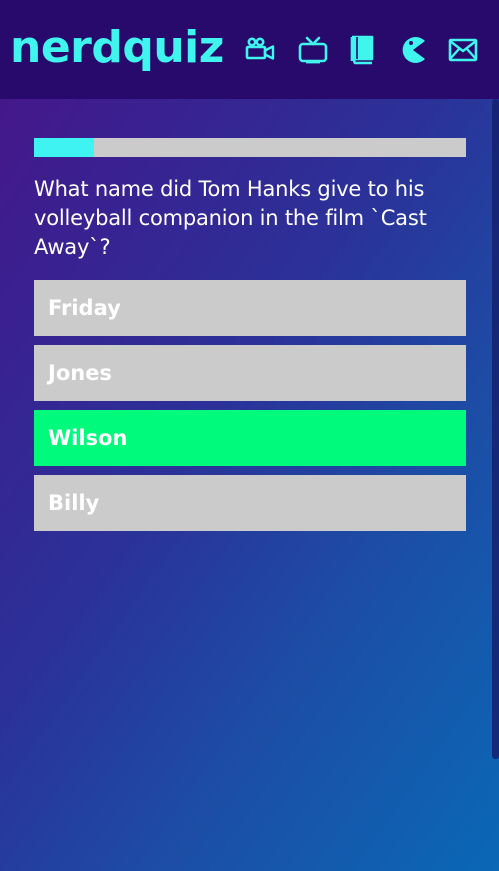  I want to click on app-header: nerdquiz, so click(249, 49).